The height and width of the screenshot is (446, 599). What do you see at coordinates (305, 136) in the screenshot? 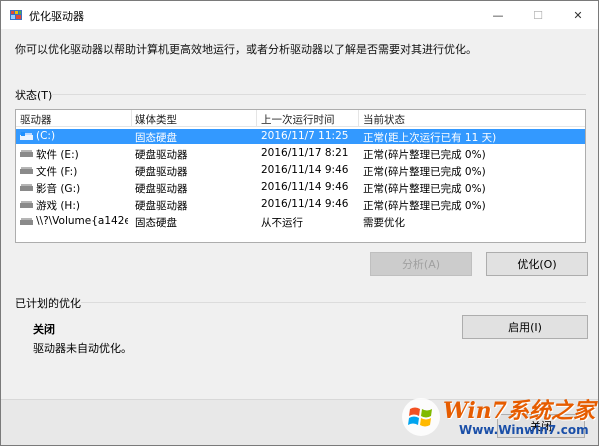
I see `cell-last-run: 2016/11/7 11:25` at bounding box center [305, 136].